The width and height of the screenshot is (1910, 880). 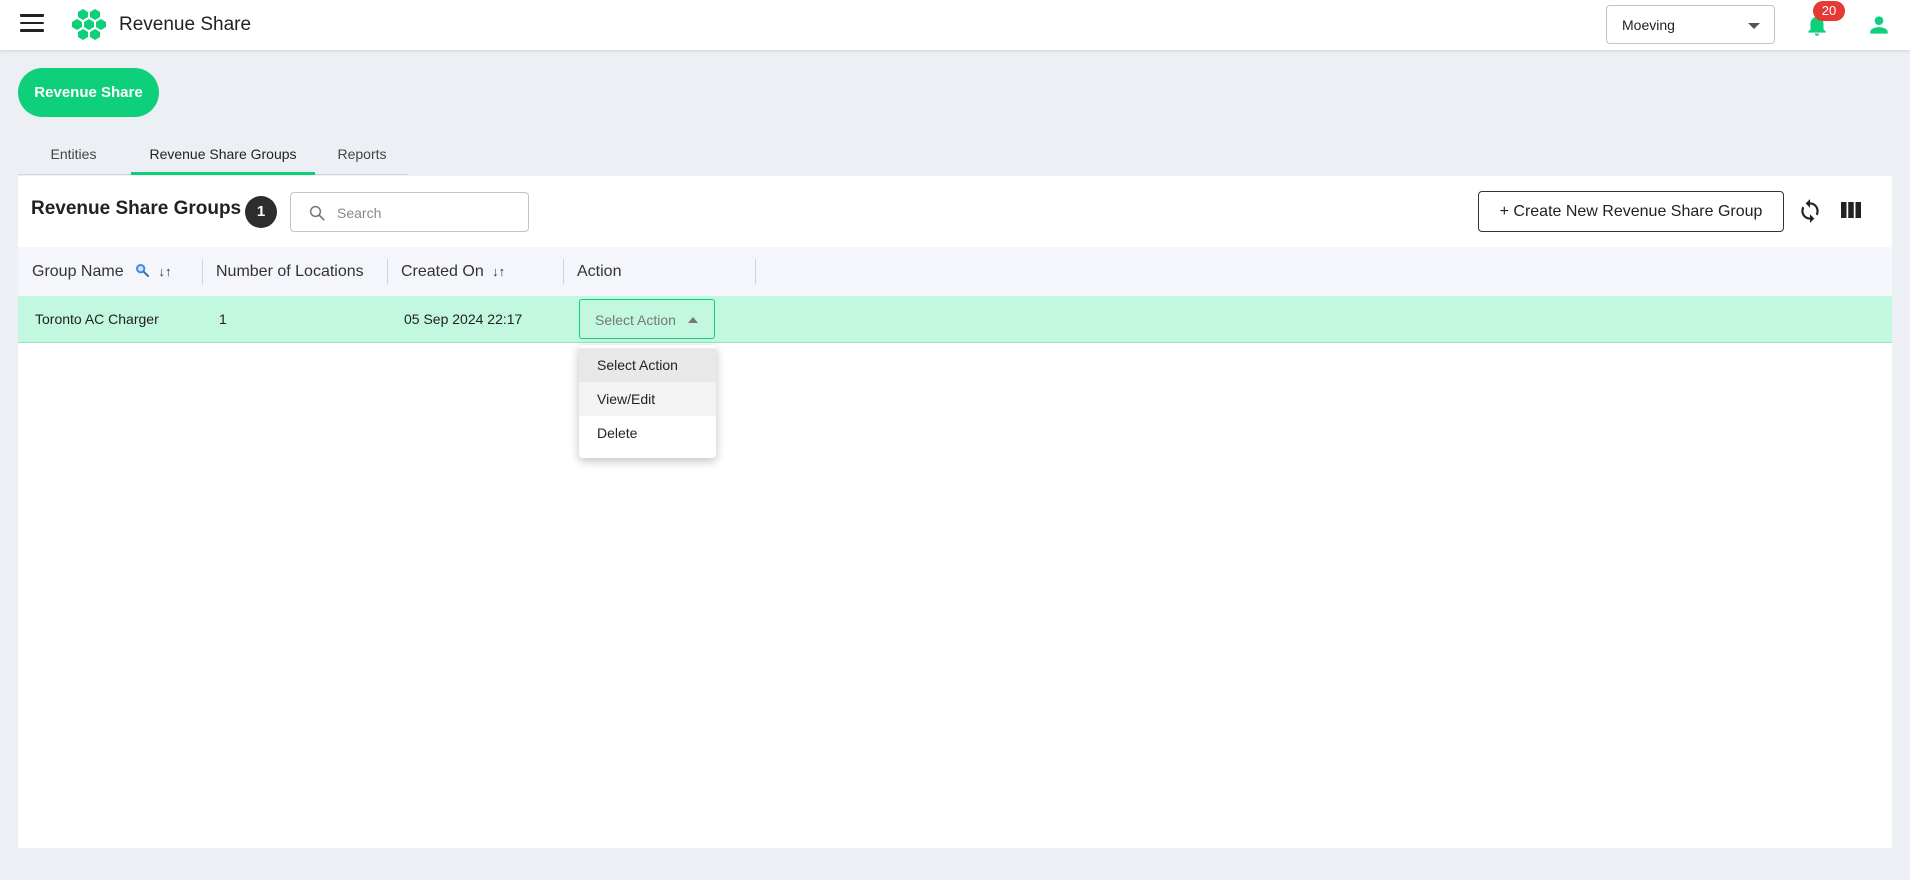 What do you see at coordinates (362, 155) in the screenshot?
I see `tab-reports: Reports` at bounding box center [362, 155].